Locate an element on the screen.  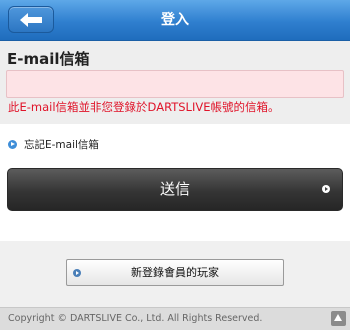
submit-label: 送信 is located at coordinates (174, 189).